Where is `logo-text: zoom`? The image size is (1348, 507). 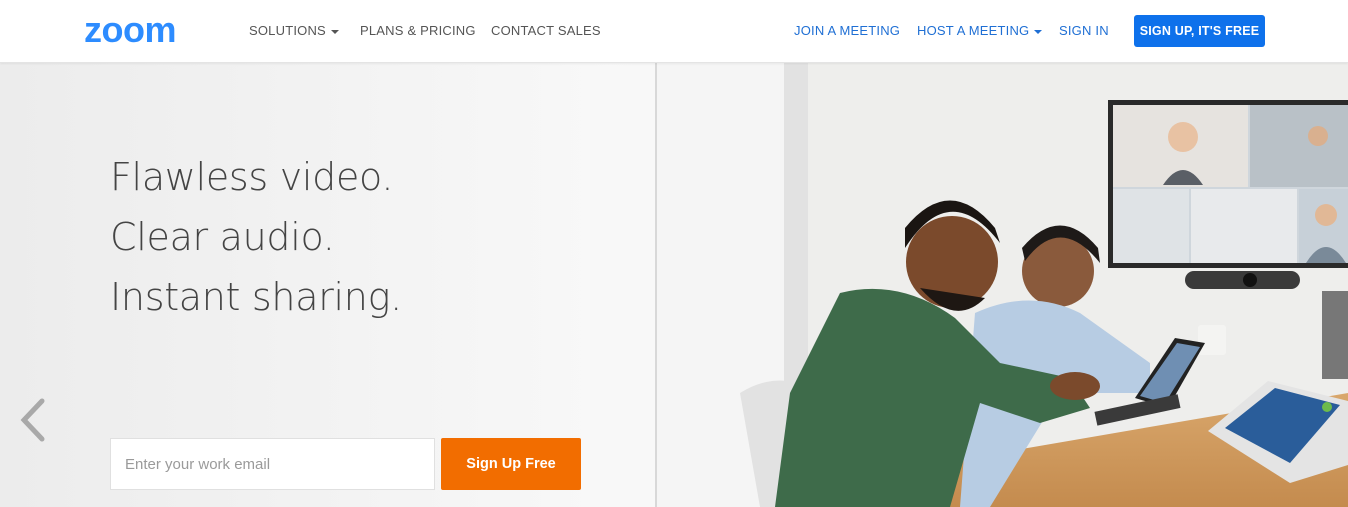 logo-text: zoom is located at coordinates (130, 30).